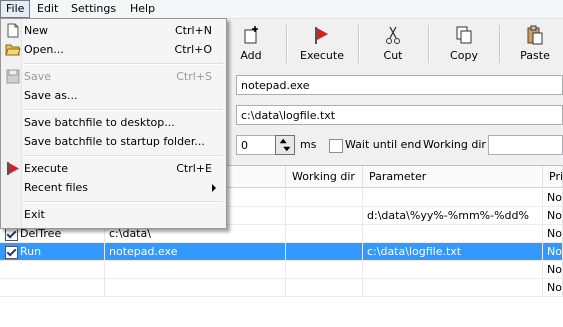  Describe the element at coordinates (113, 76) in the screenshot. I see `menu-item-save: Save Ctrl+S` at that location.